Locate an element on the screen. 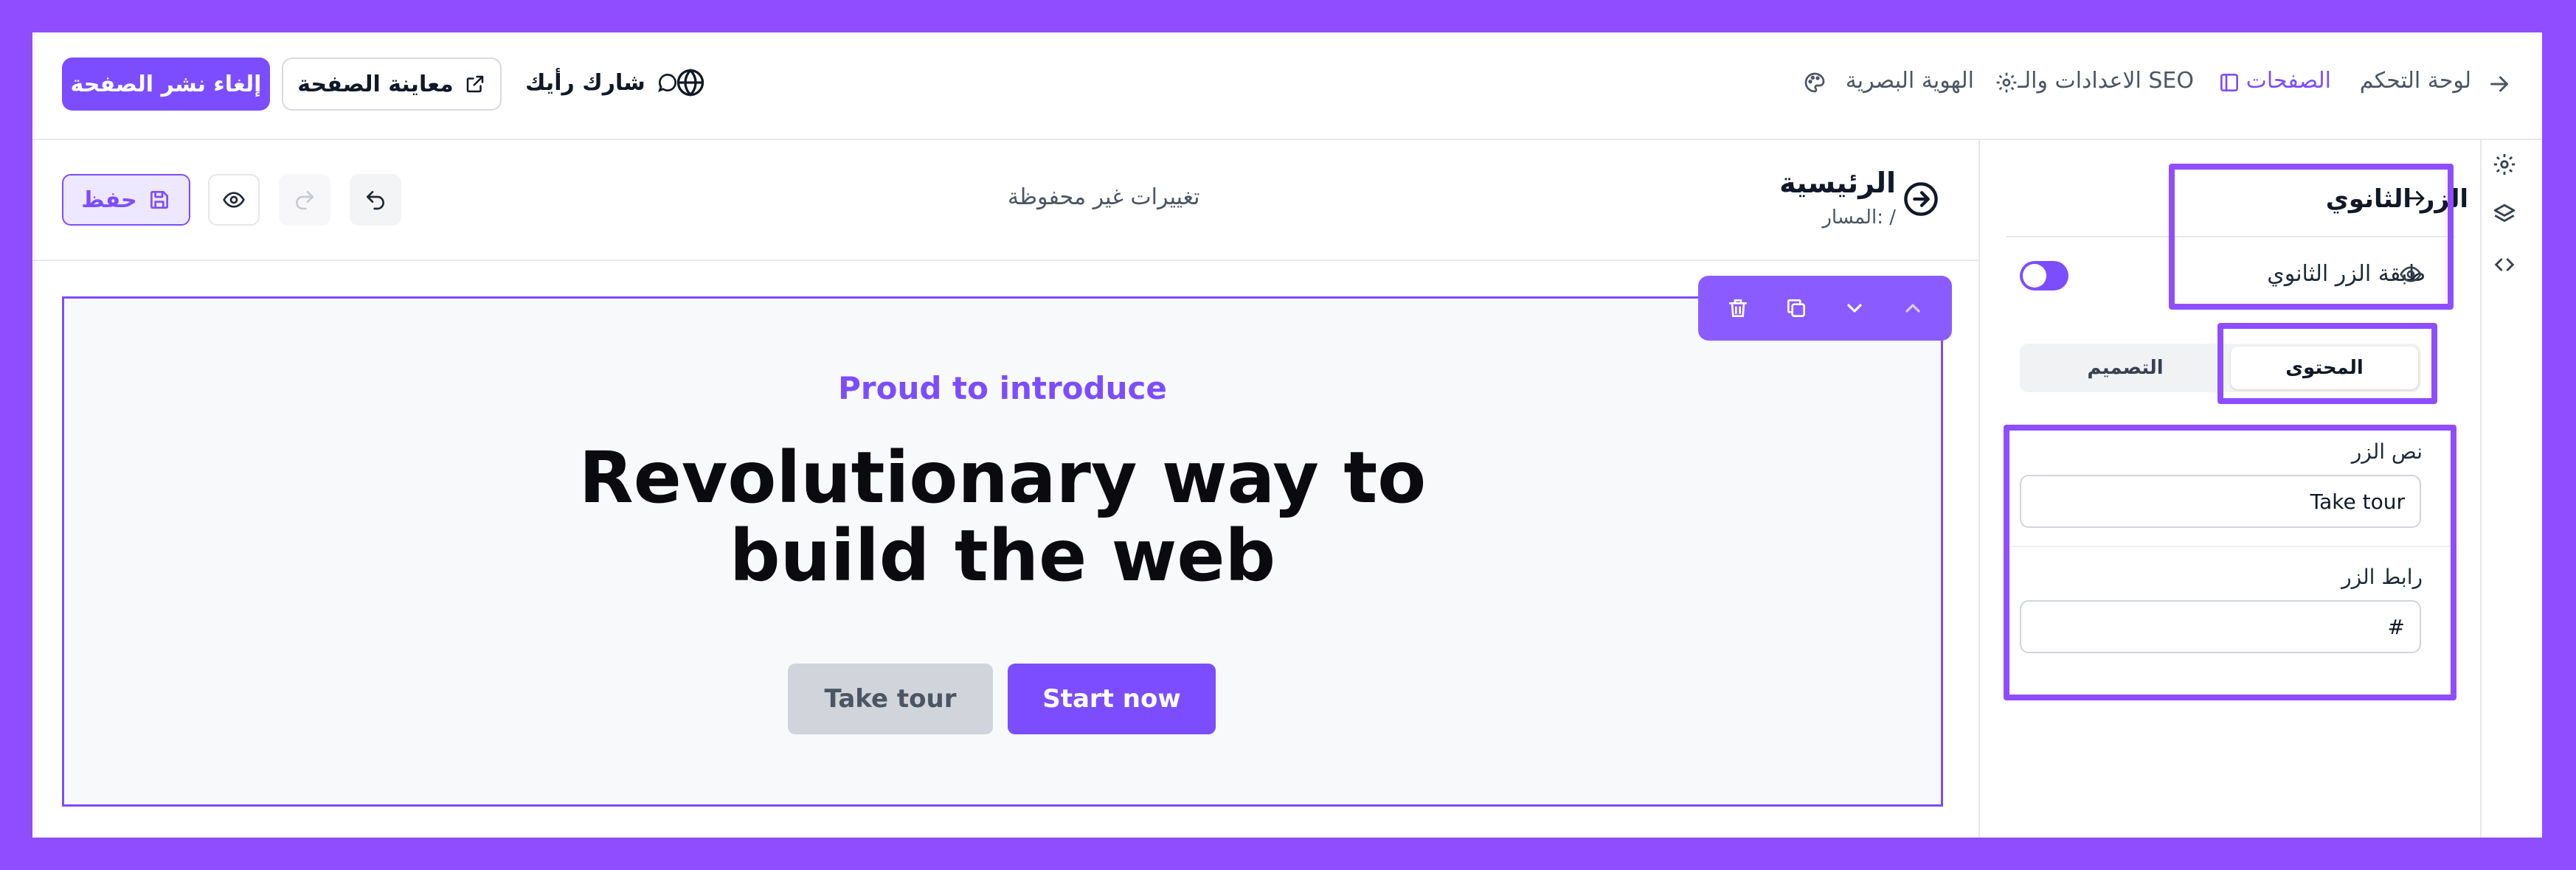  hero-eyebrow: Proud to introduce is located at coordinates (1003, 388).